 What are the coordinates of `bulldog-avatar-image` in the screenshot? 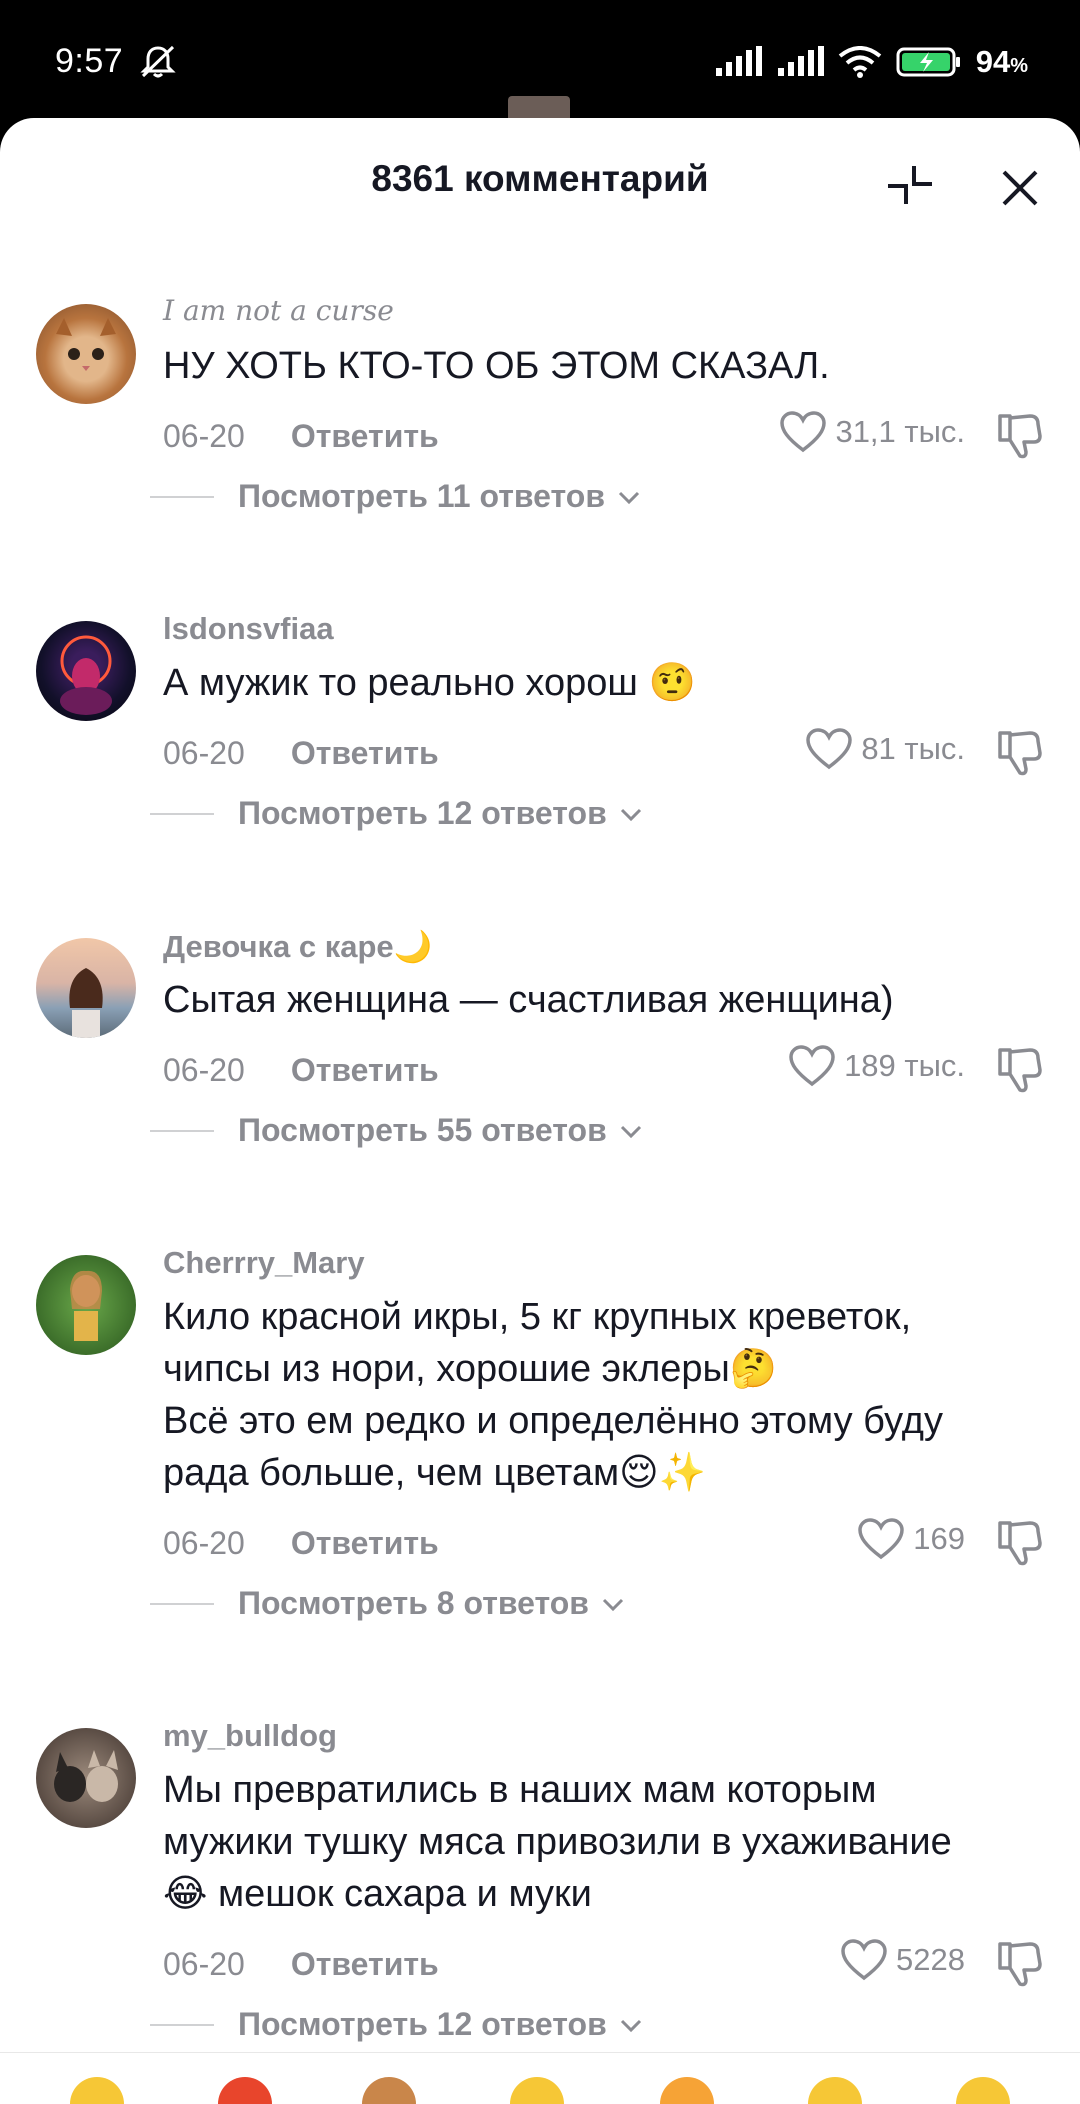 It's located at (86, 1776).